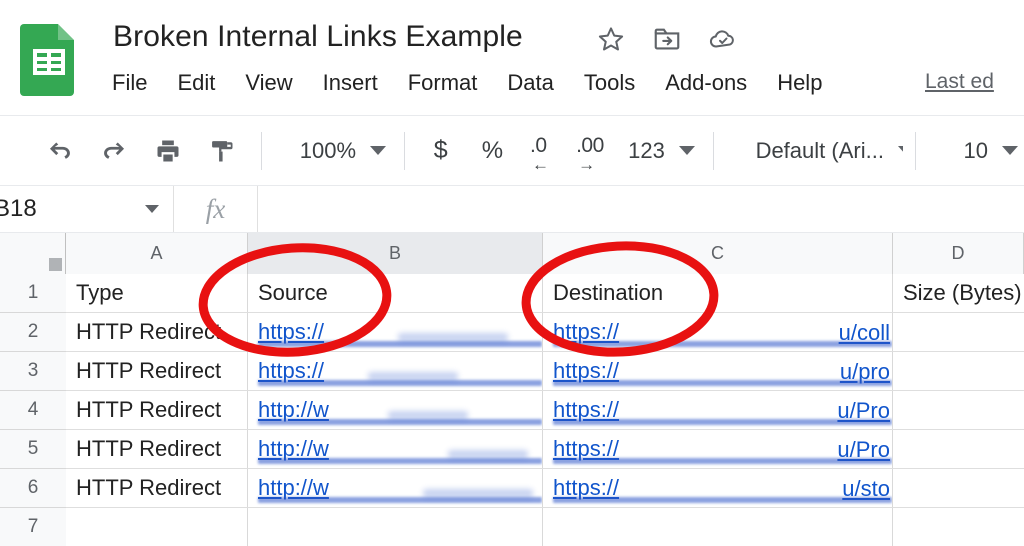 This screenshot has width=1024, height=546. I want to click on cell-c5: https:// u/Pro, so click(717, 449).